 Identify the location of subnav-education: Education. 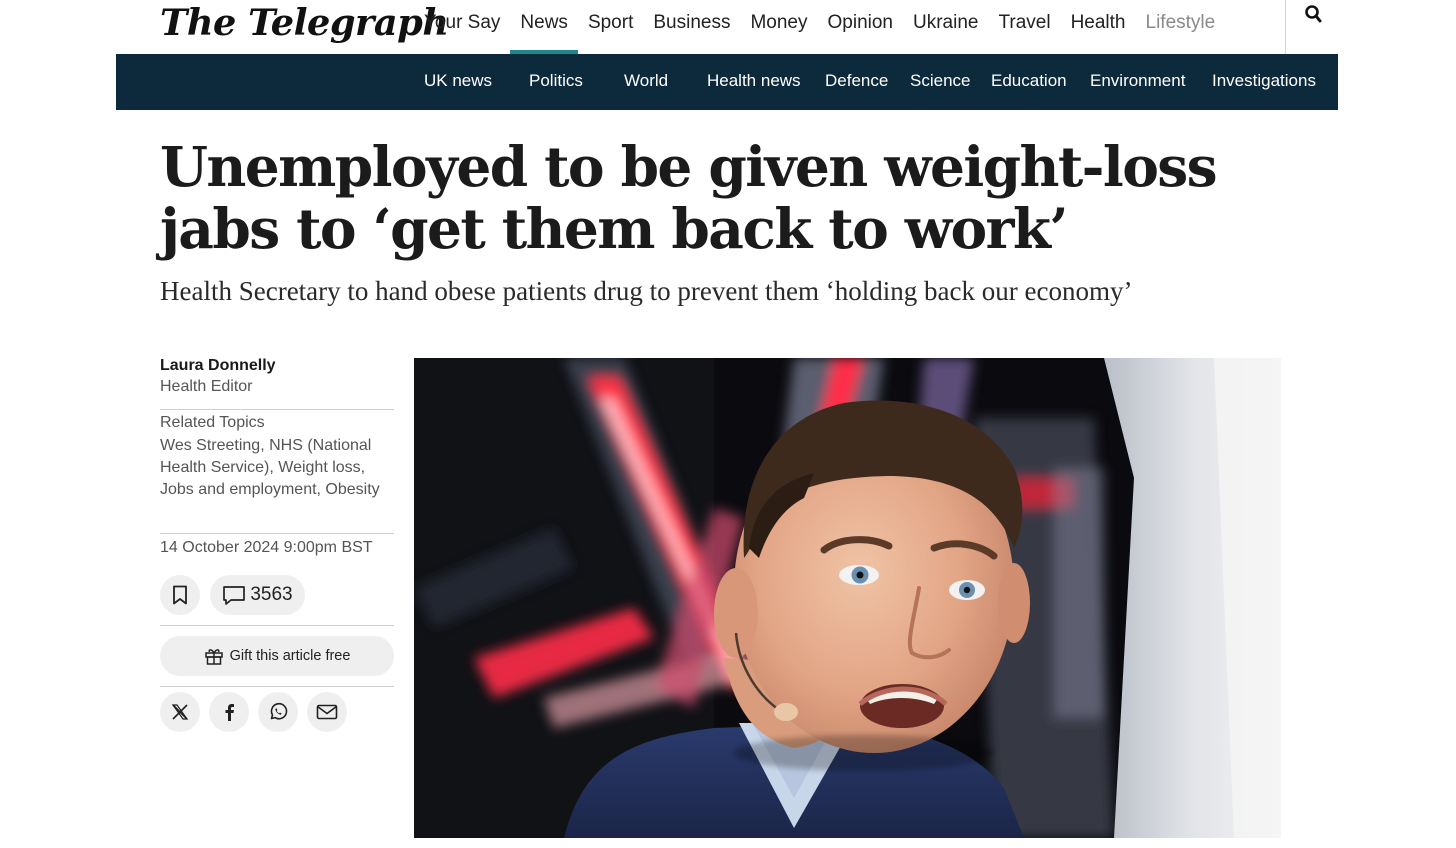
(1029, 82).